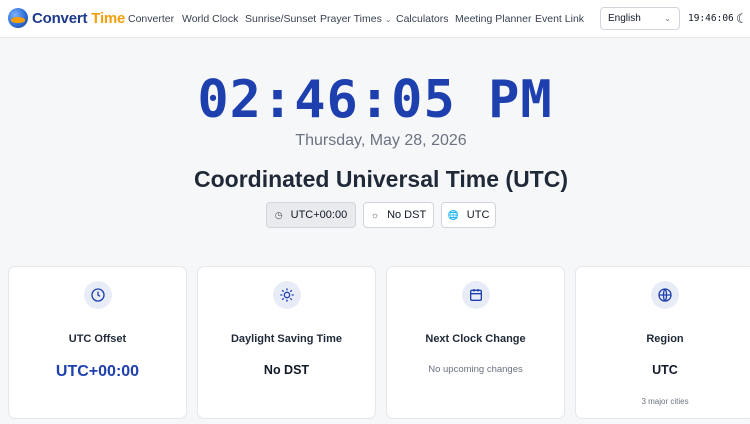 Image resolution: width=750 pixels, height=424 pixels. What do you see at coordinates (280, 19) in the screenshot?
I see `nav-sunrise-sunset: Sunrise/Sunset` at bounding box center [280, 19].